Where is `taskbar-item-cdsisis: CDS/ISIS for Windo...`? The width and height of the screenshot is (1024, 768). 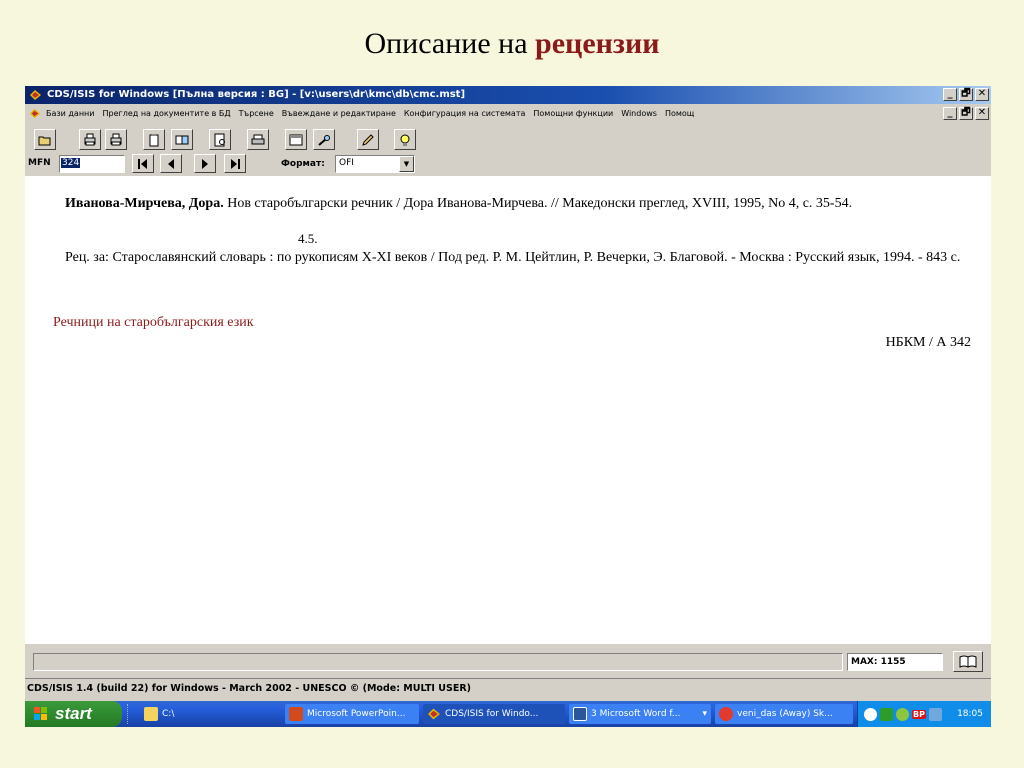
taskbar-item-cdsisis: CDS/ISIS for Windo... is located at coordinates (494, 714).